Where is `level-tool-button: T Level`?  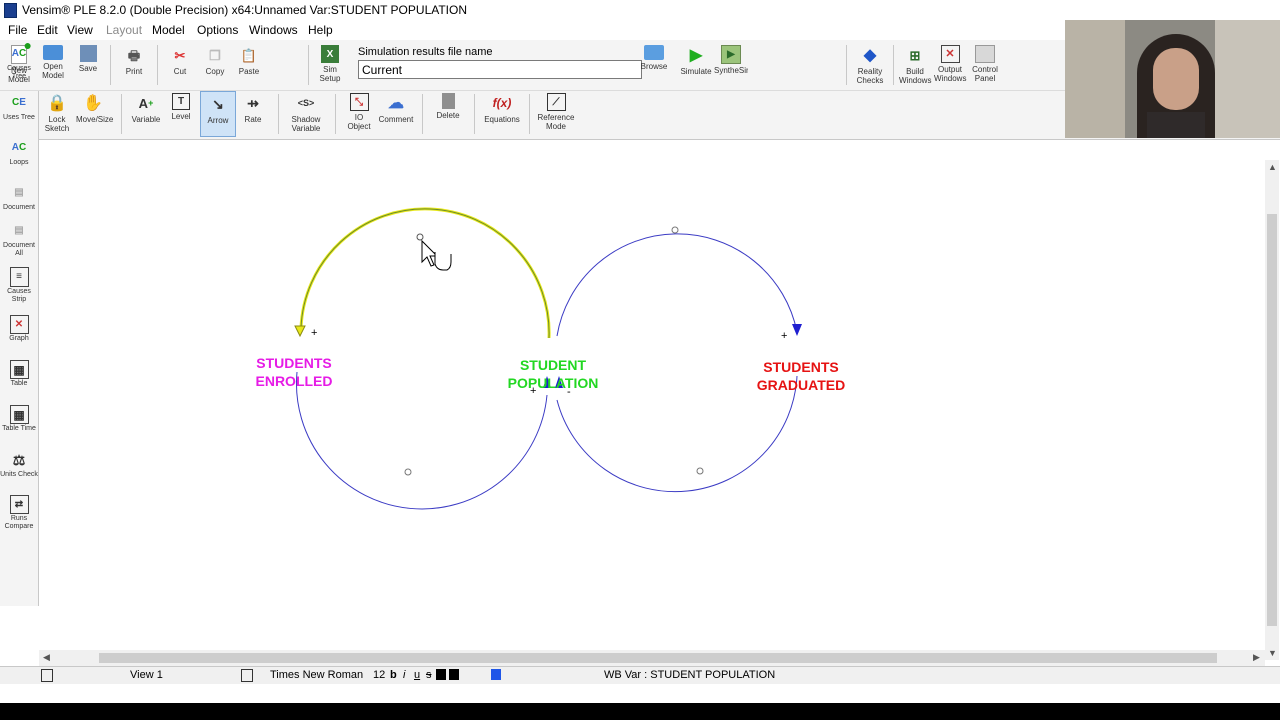 level-tool-button: T Level is located at coordinates (181, 107).